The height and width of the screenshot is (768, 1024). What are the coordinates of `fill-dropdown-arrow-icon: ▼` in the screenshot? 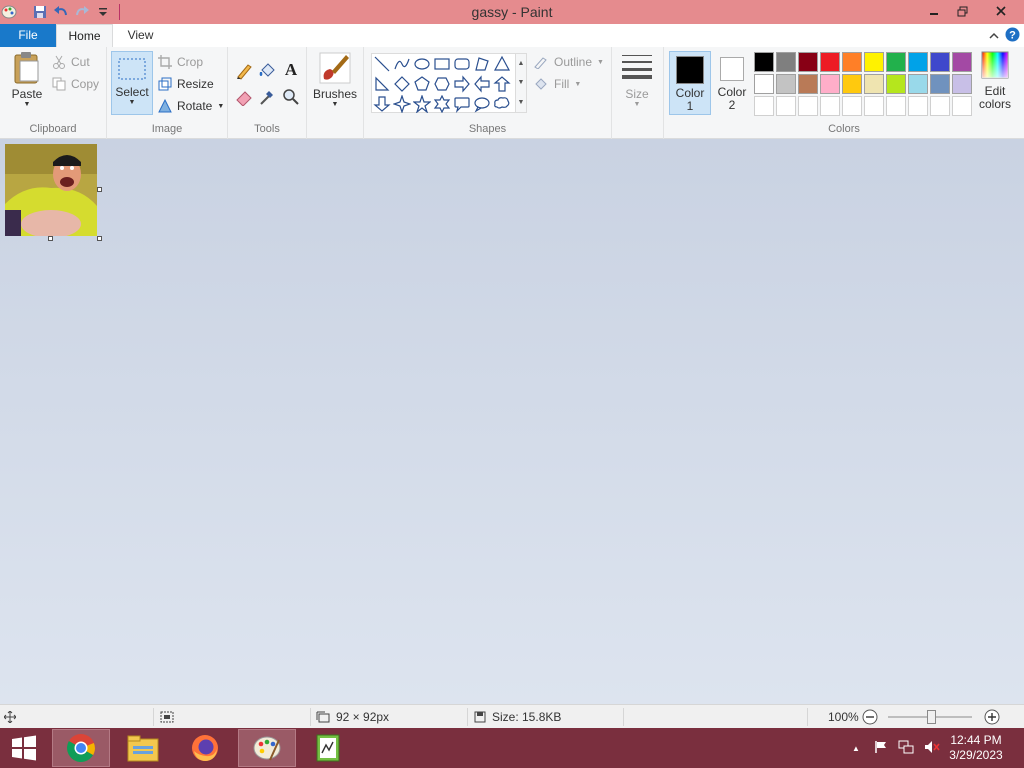 It's located at (577, 84).